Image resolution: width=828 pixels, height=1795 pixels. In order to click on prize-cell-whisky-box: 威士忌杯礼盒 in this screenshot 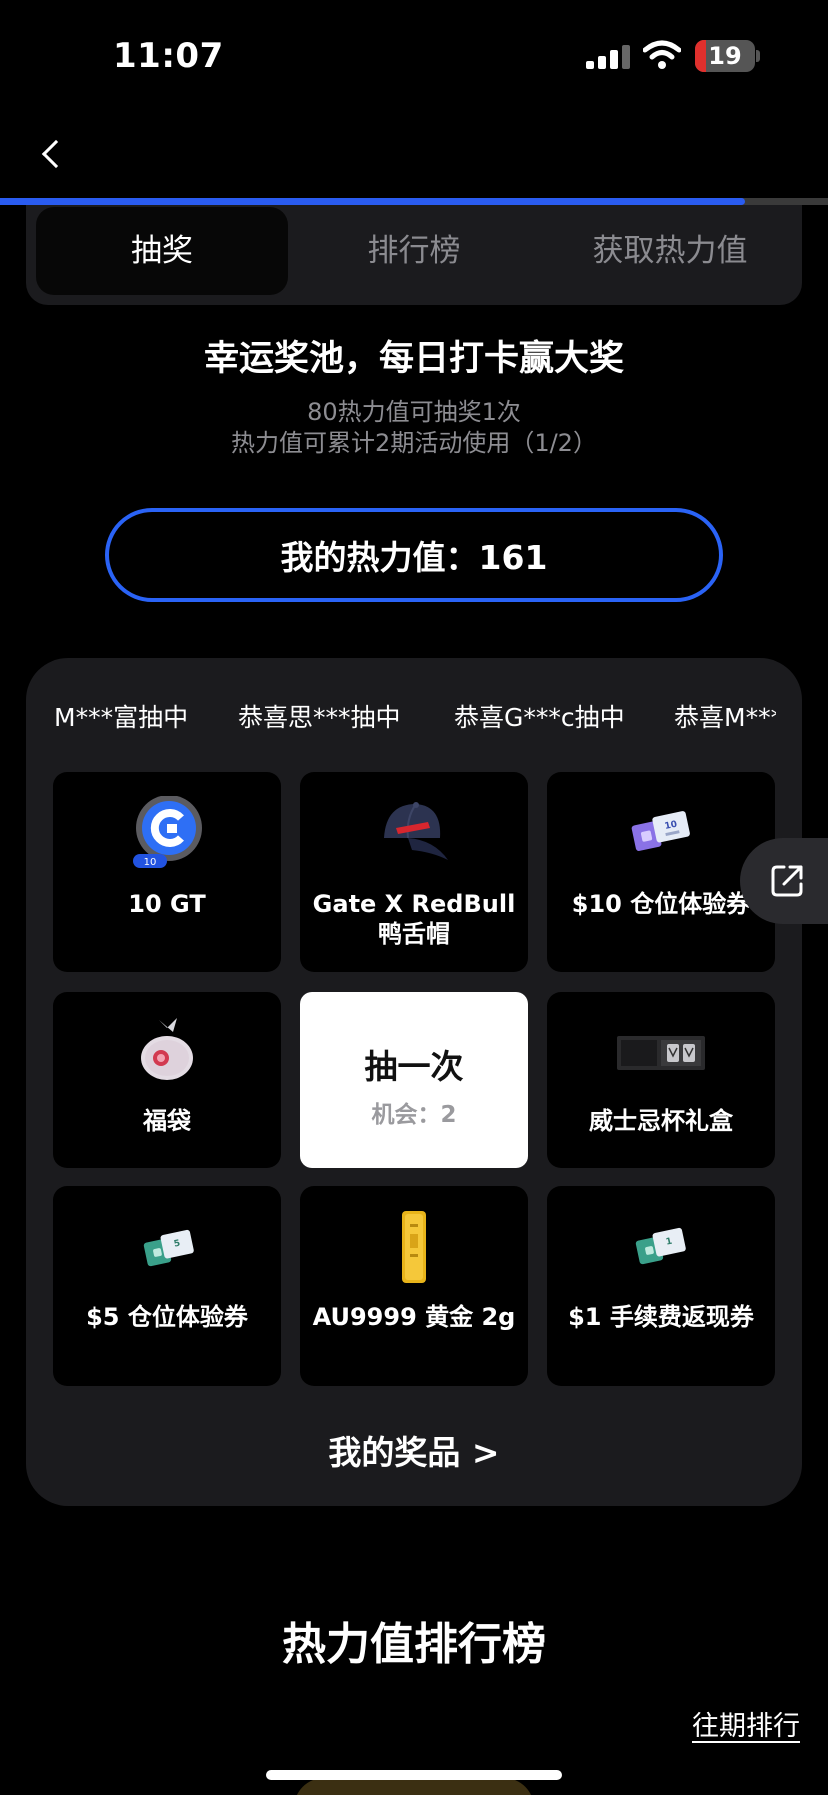, I will do `click(661, 1080)`.